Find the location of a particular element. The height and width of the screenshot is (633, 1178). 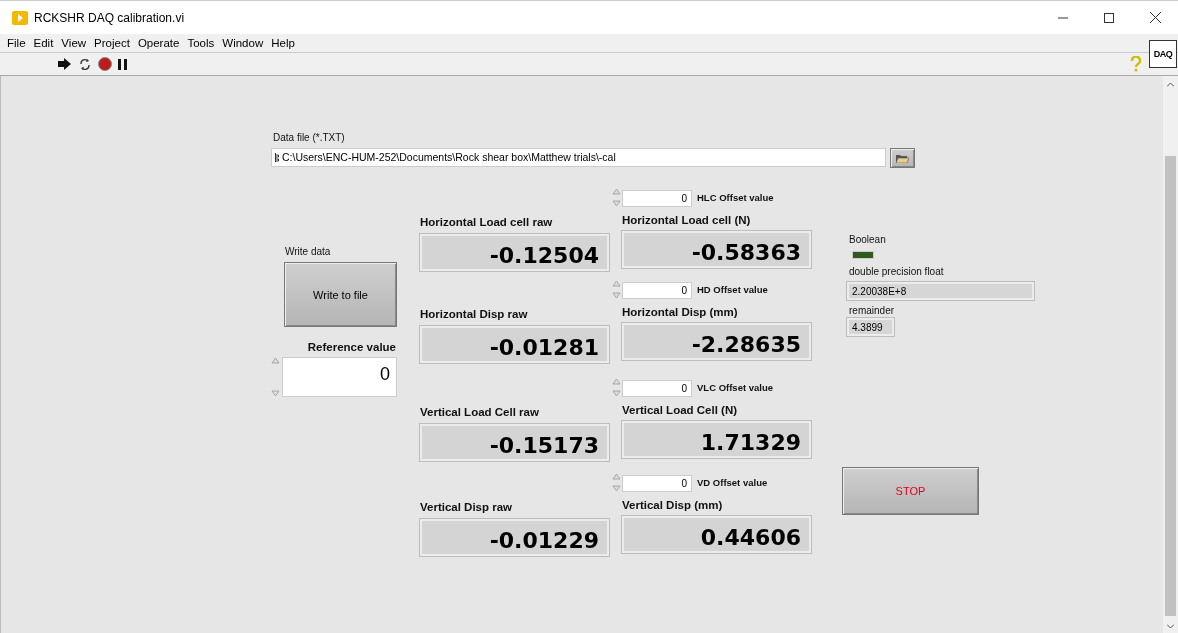

numeric-indicator: 4.3899 is located at coordinates (870, 327).